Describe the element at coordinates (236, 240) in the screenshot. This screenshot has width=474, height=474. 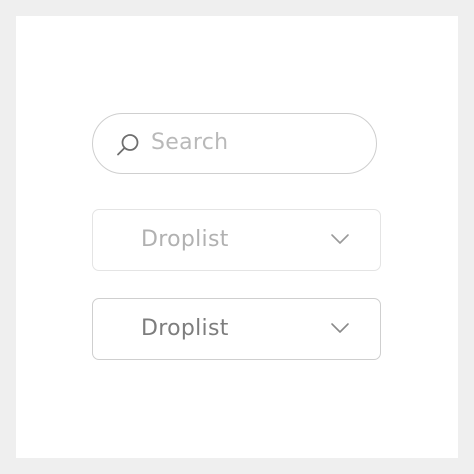
I see `droplist-disabled: Droplist` at that location.